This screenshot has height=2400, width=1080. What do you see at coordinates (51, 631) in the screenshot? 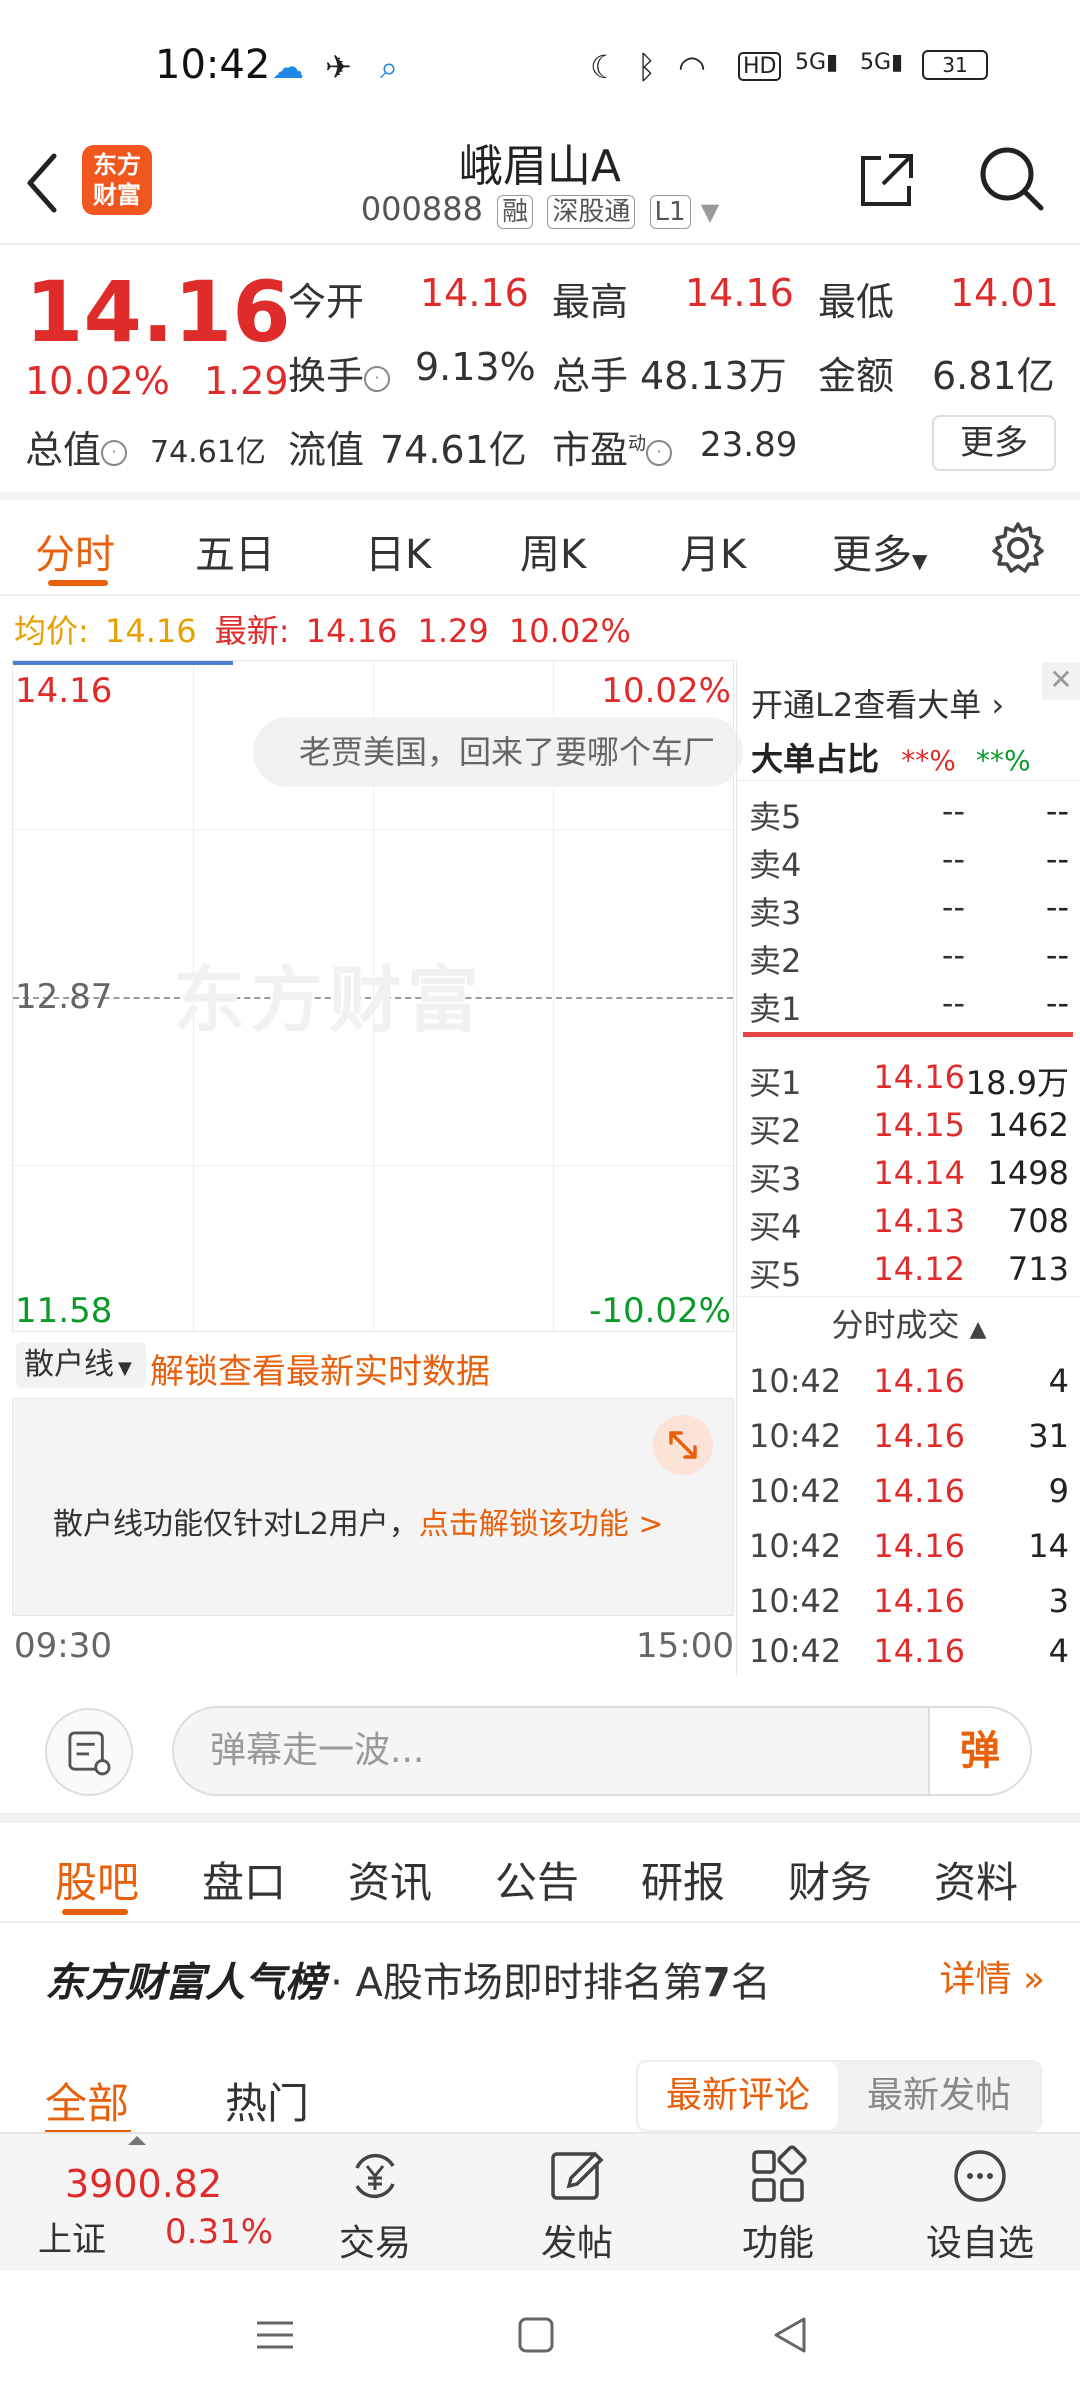
I see `avg-label: 均价:` at bounding box center [51, 631].